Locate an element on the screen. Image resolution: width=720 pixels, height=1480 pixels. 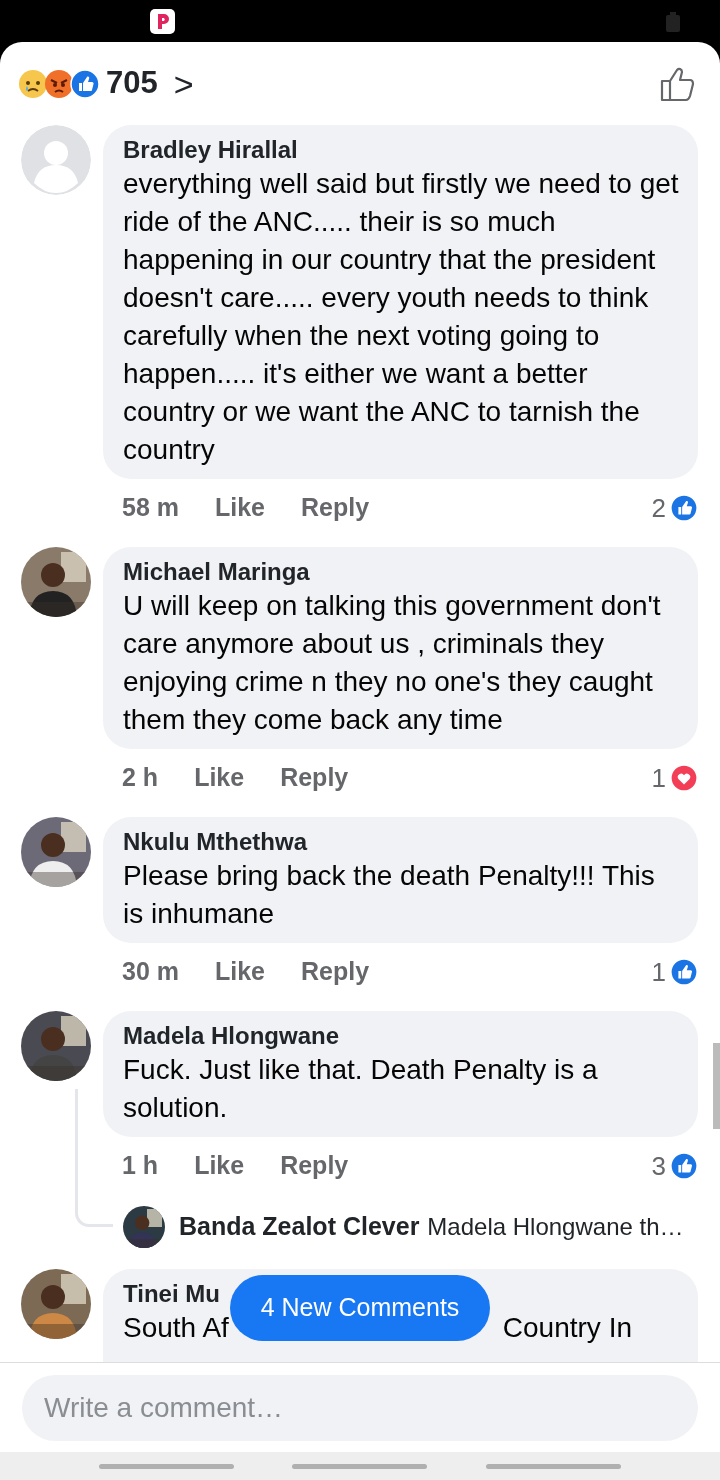
comment-text: Please bring back the death Penalty!!! This is inhumane is located at coordinates (389, 895).